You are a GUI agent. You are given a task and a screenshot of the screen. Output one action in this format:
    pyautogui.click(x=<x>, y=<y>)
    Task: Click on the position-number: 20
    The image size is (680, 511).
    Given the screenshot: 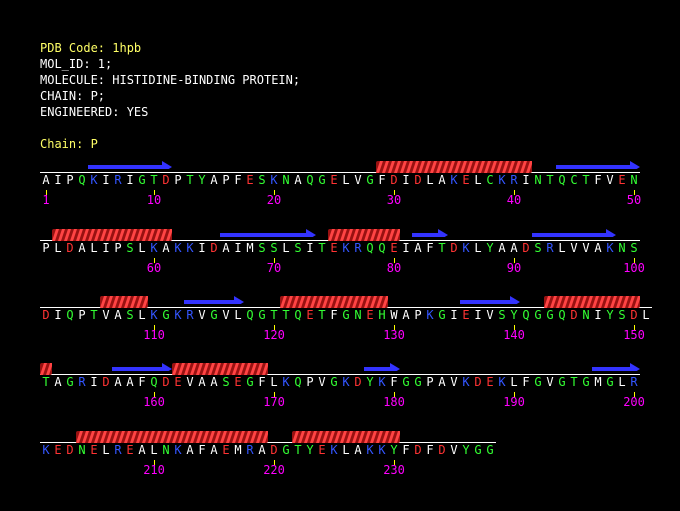 What is the action you would take?
    pyautogui.click(x=274, y=200)
    